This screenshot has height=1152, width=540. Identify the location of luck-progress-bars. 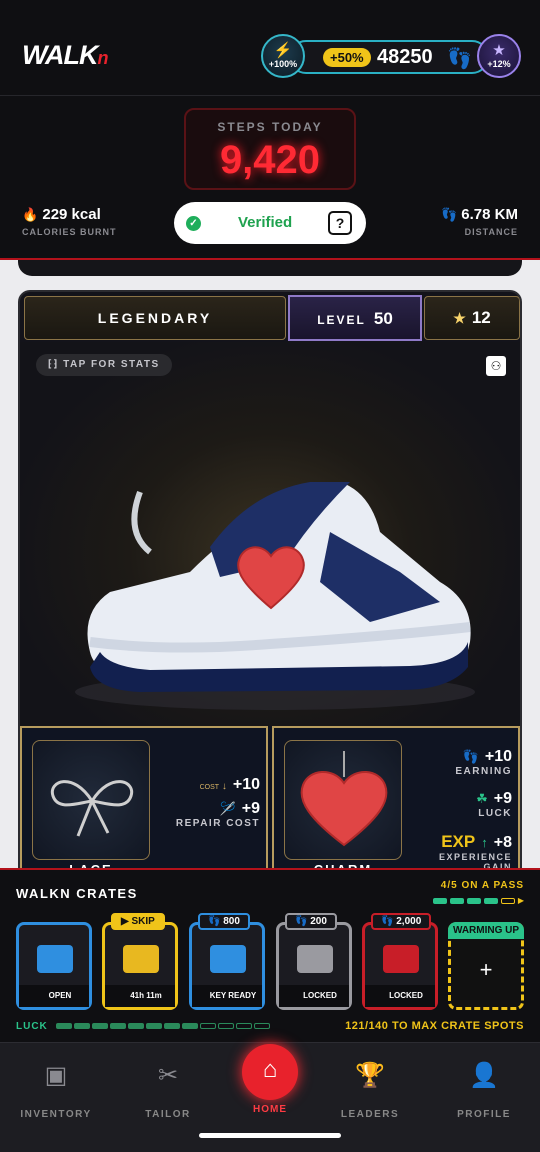
(163, 1026).